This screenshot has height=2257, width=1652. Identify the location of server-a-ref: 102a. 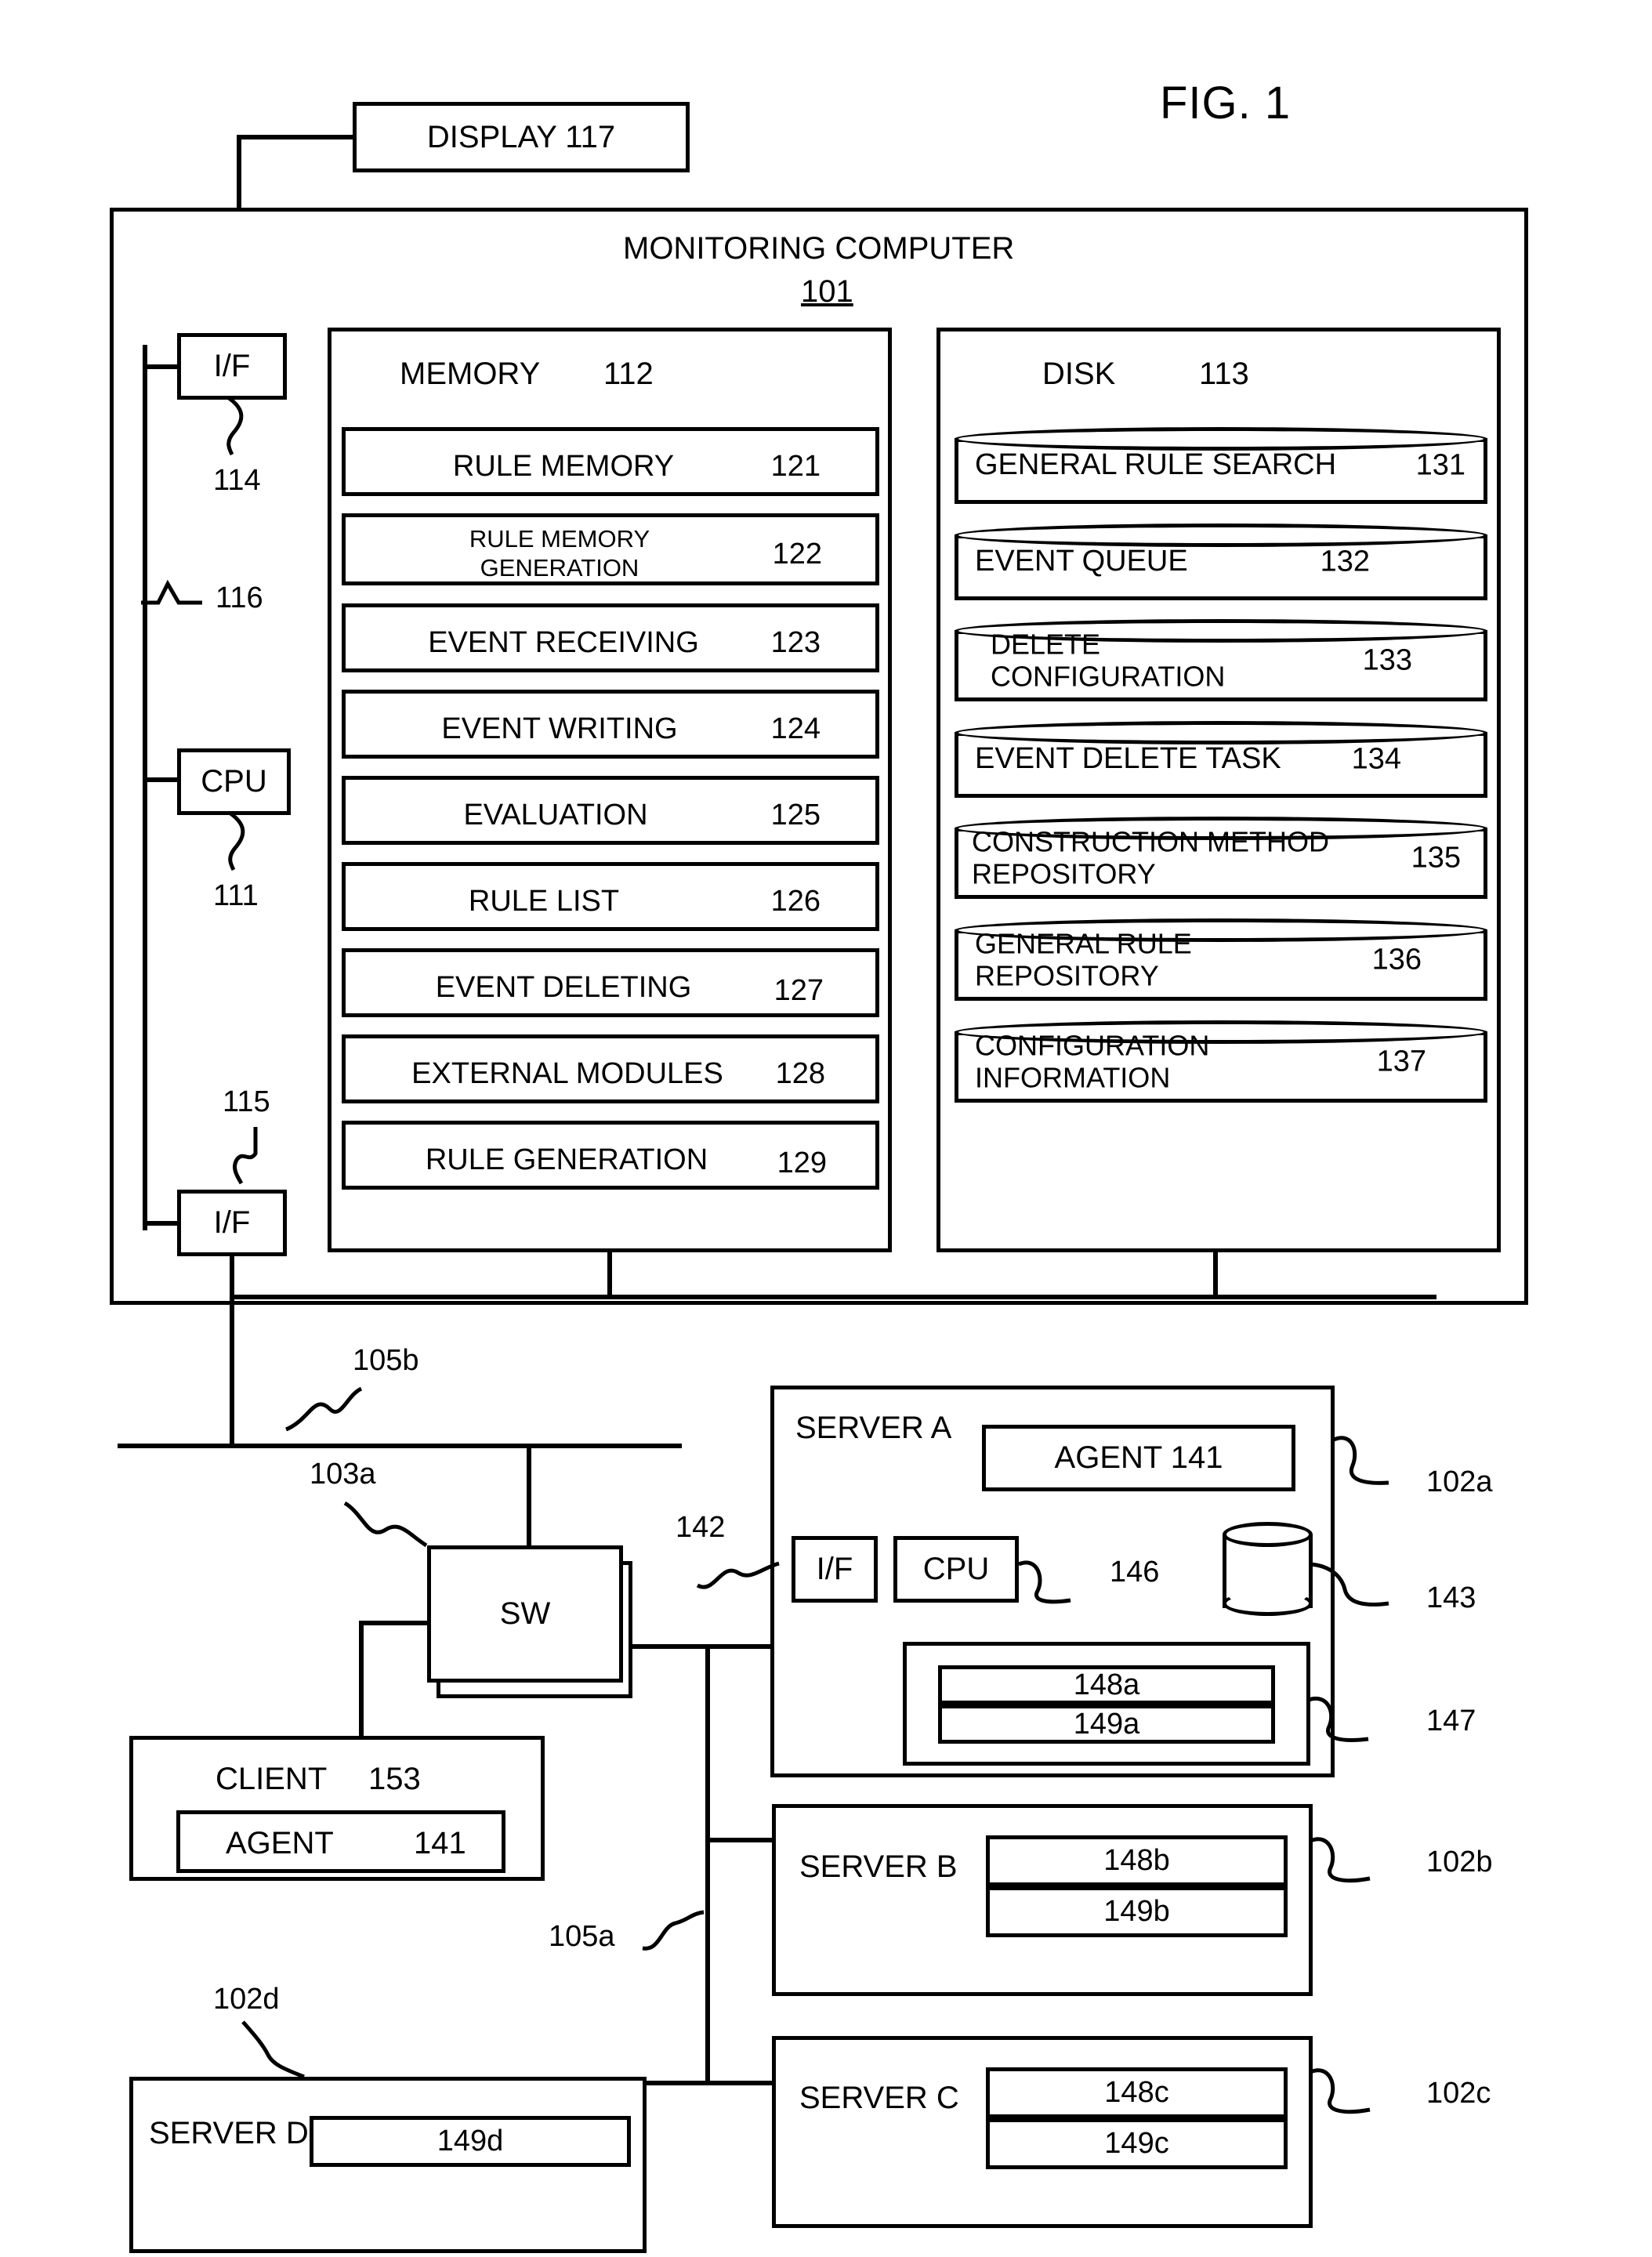
(1459, 1481).